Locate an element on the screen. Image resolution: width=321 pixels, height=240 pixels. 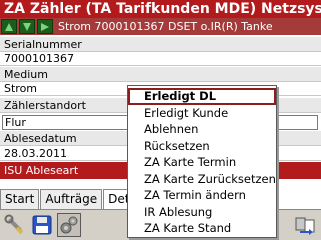
menu-item-ruecksetzen: Rücksetzen is located at coordinates (202, 146).